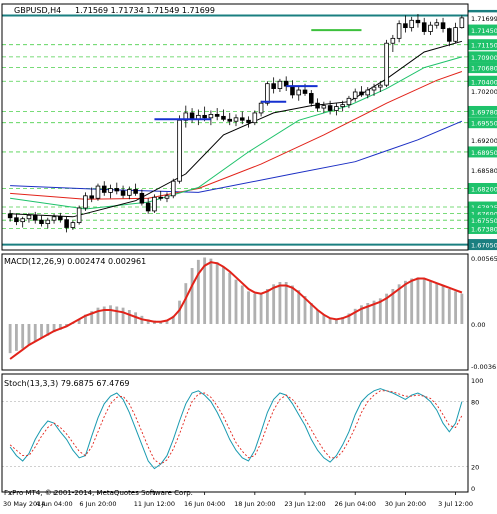 The image size is (497, 514). What do you see at coordinates (154, 504) in the screenshot?
I see `x-axis-label: 11 Jun 12:00` at bounding box center [154, 504].